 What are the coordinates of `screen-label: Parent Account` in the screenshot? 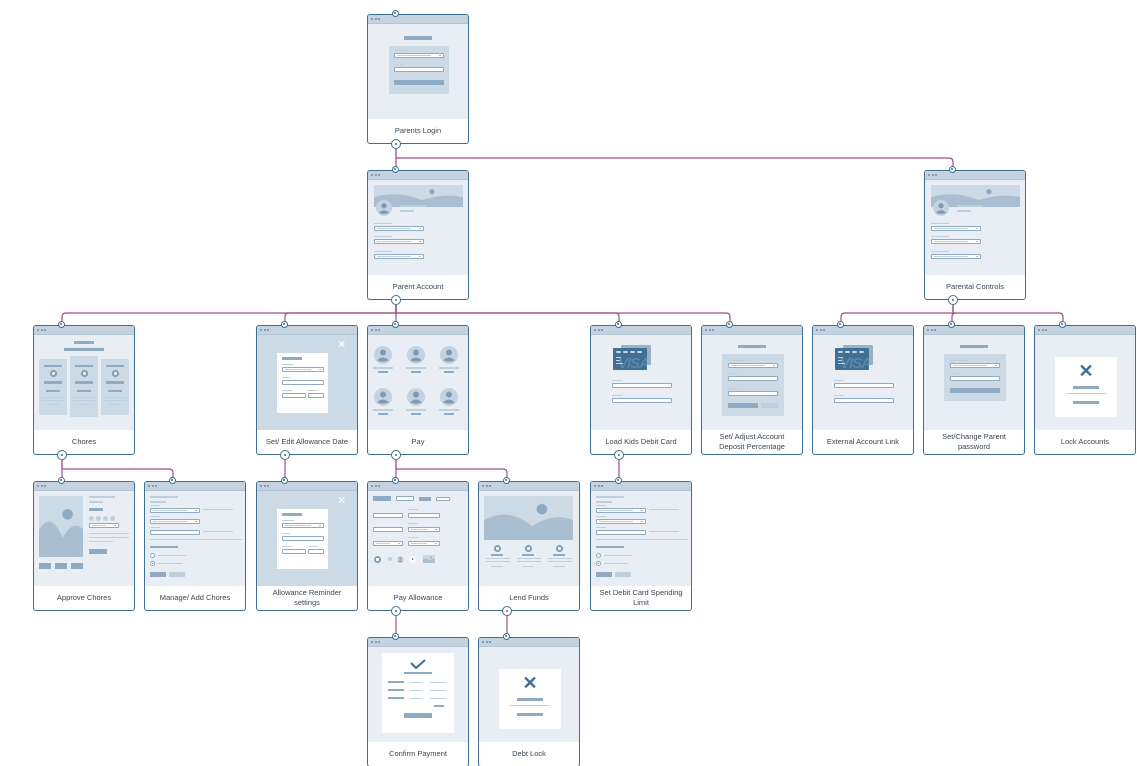 It's located at (418, 286).